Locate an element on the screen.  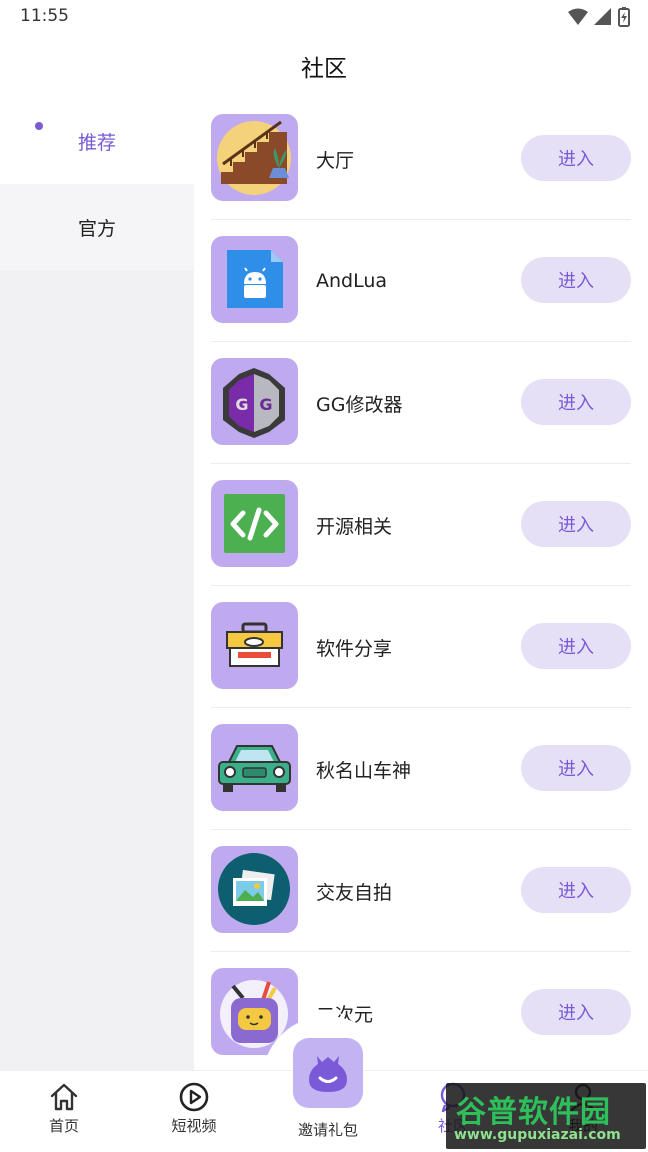
car-icon is located at coordinates (254, 767).